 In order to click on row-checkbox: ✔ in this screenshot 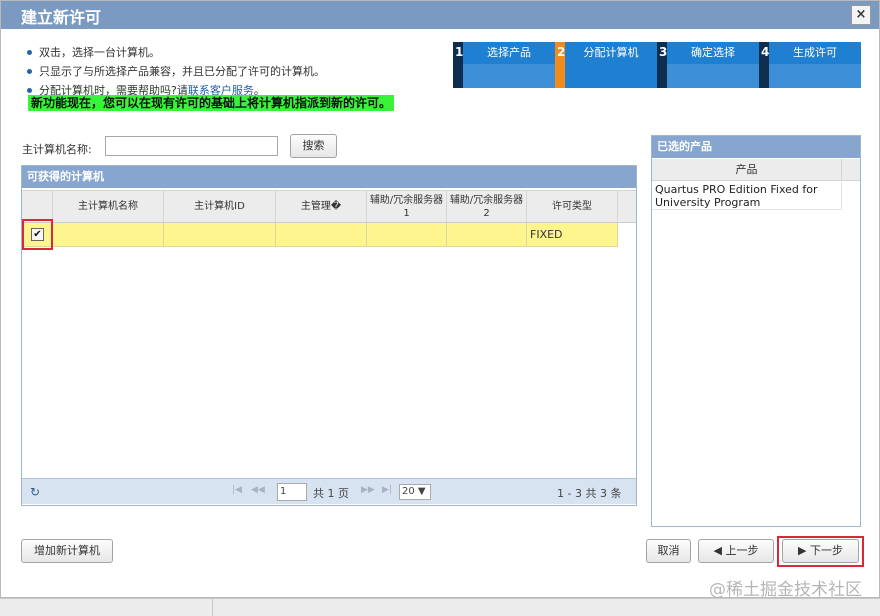, I will do `click(37, 234)`.